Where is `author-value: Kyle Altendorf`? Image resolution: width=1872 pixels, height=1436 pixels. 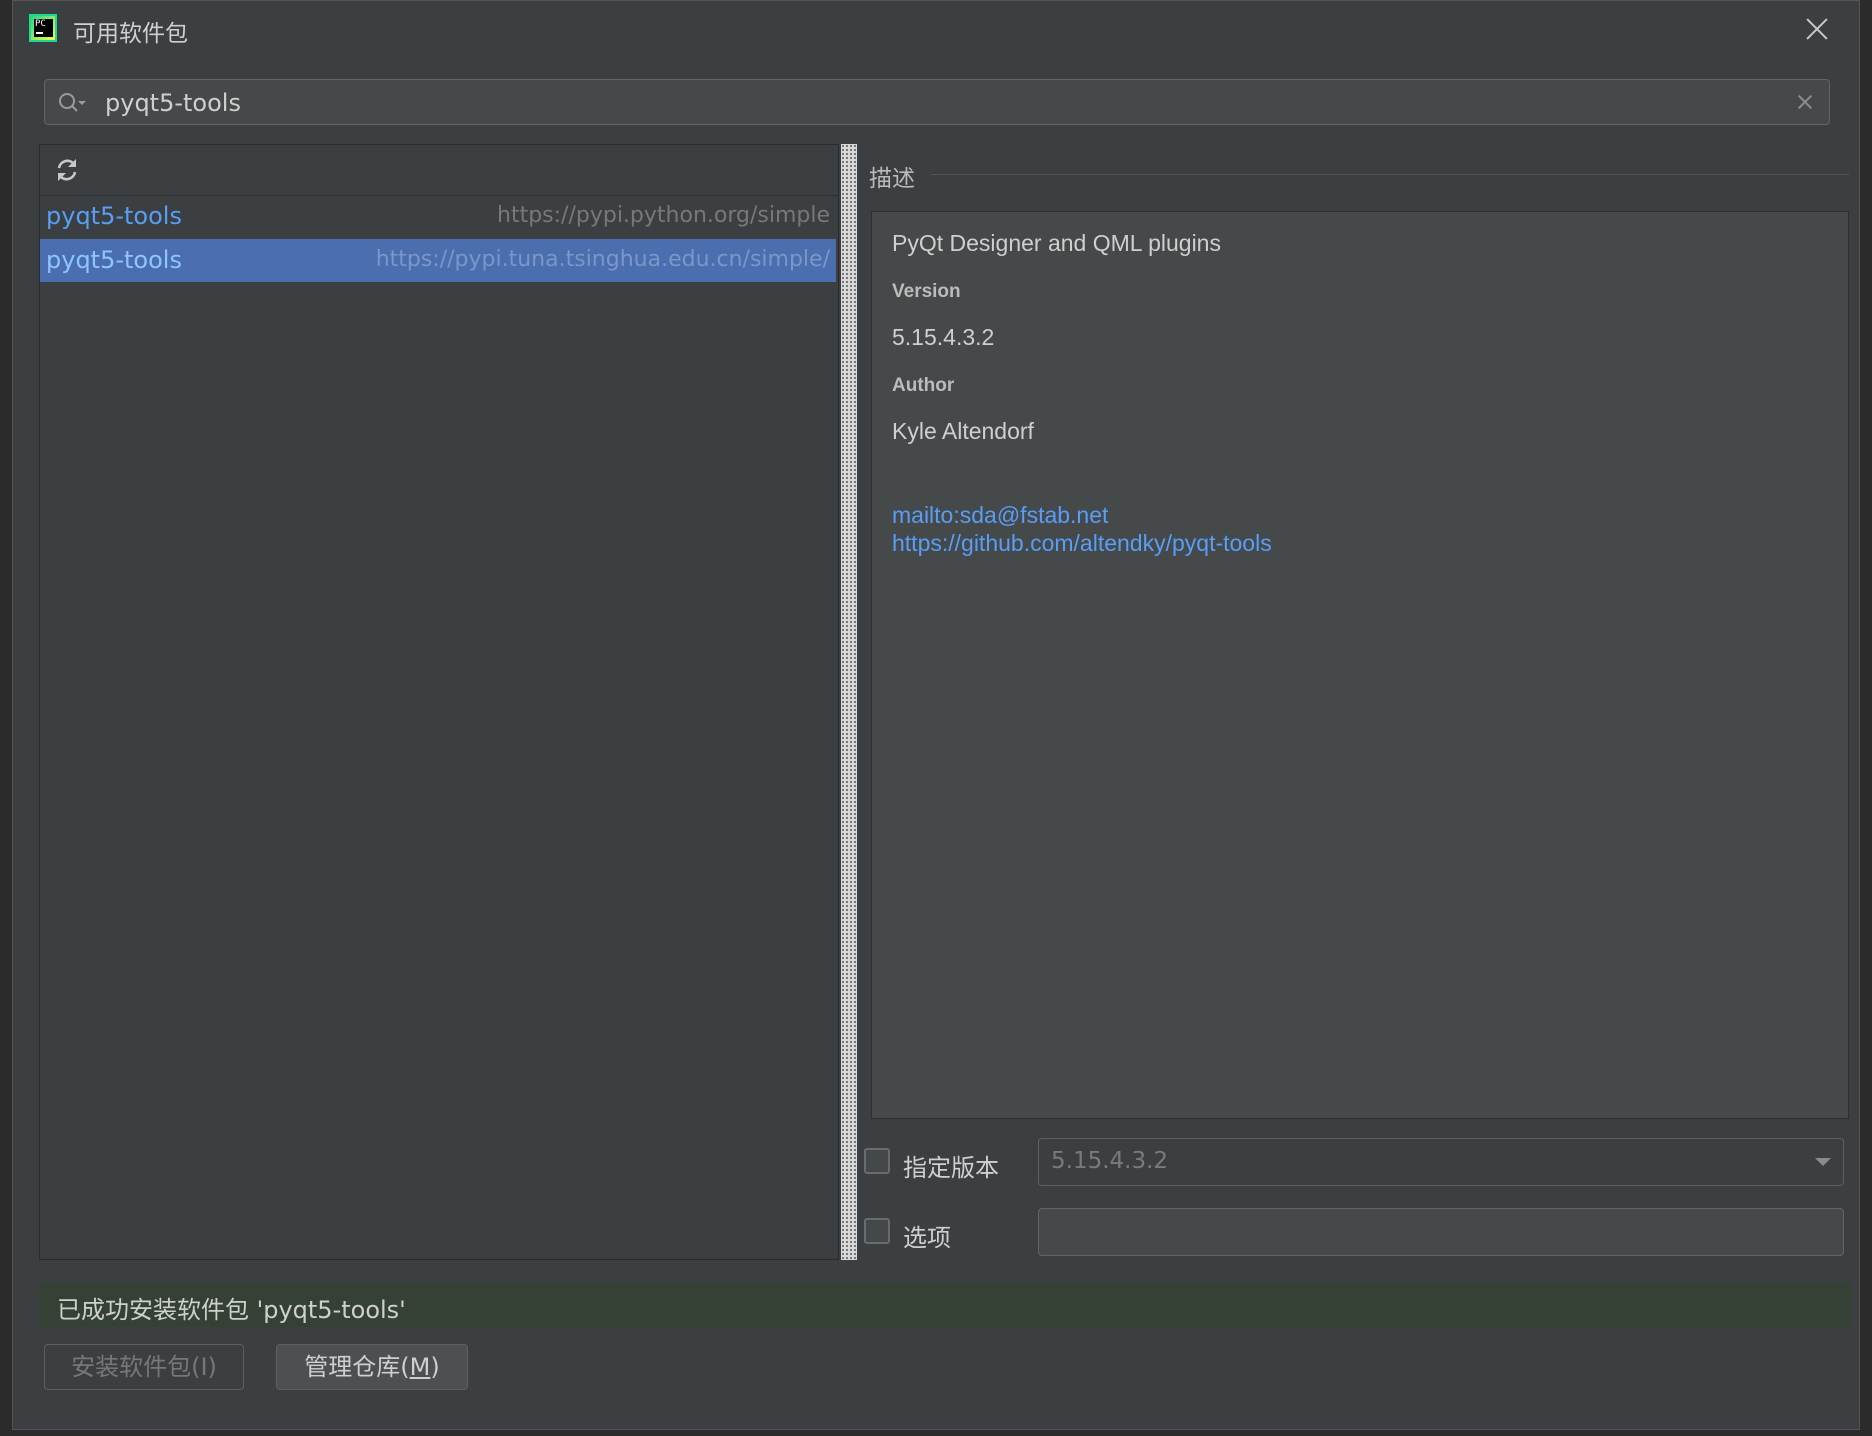
author-value: Kyle Altendorf is located at coordinates (963, 431).